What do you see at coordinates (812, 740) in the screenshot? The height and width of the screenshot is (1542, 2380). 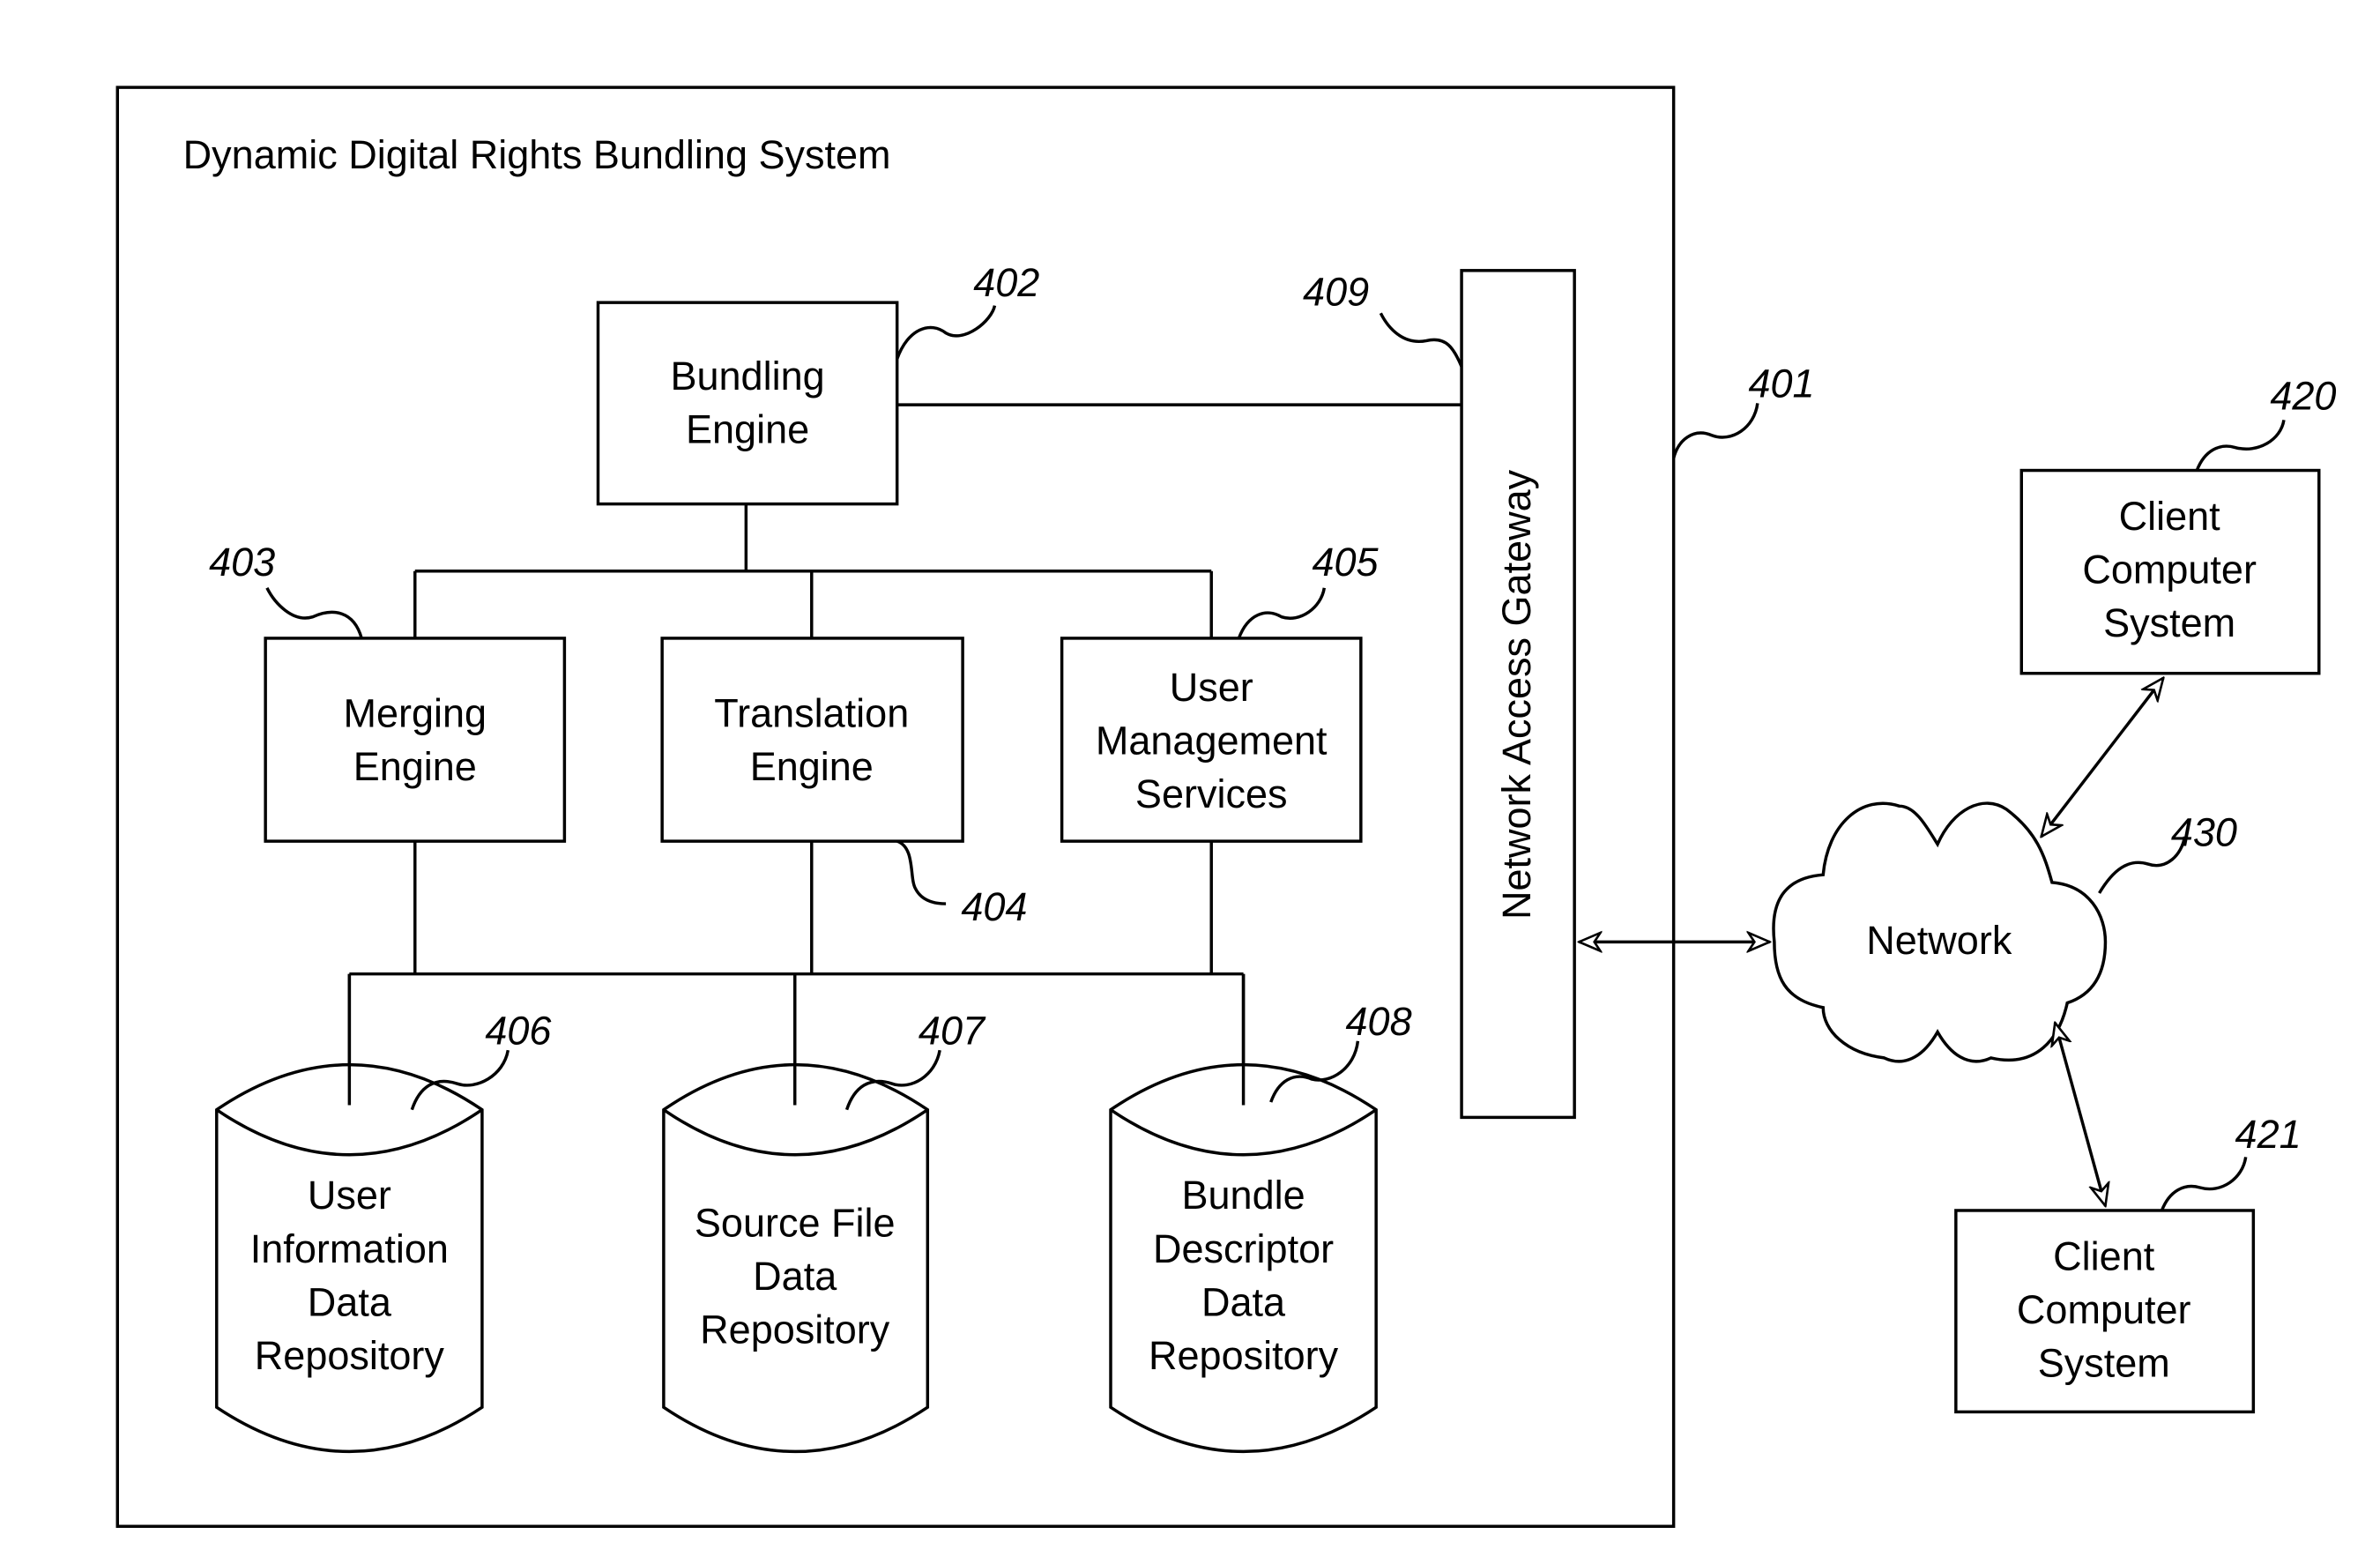 I see `translation-engine-node: Translation Engine` at bounding box center [812, 740].